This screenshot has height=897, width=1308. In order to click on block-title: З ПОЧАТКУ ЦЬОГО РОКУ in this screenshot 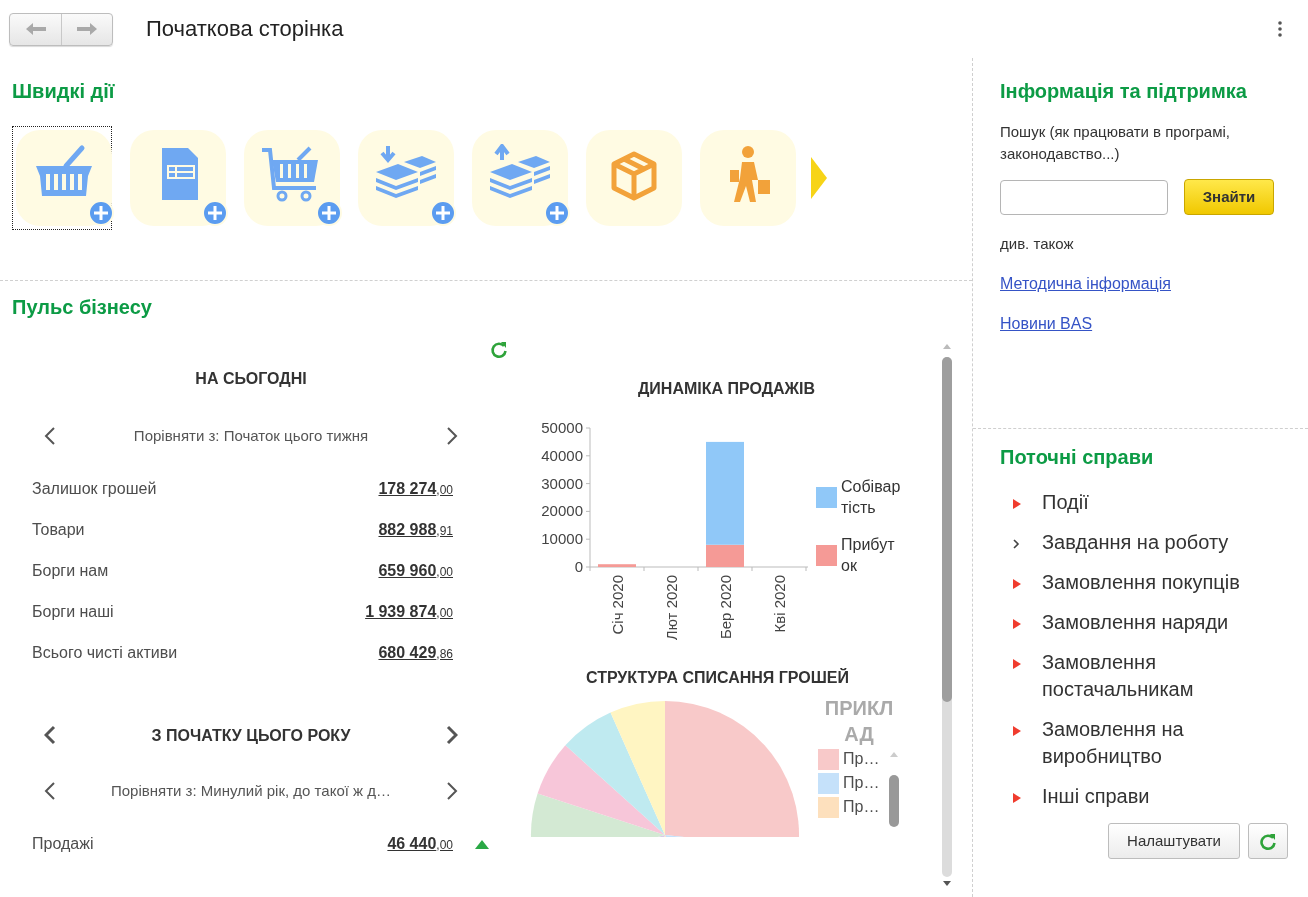, I will do `click(251, 735)`.